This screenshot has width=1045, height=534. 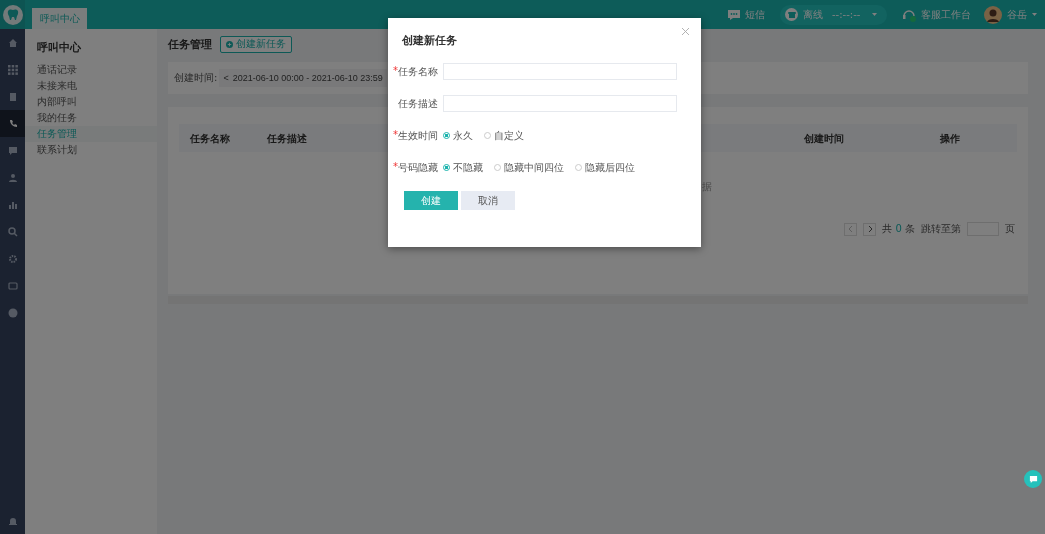 I want to click on radio-option: 隐藏后四位, so click(x=605, y=167).